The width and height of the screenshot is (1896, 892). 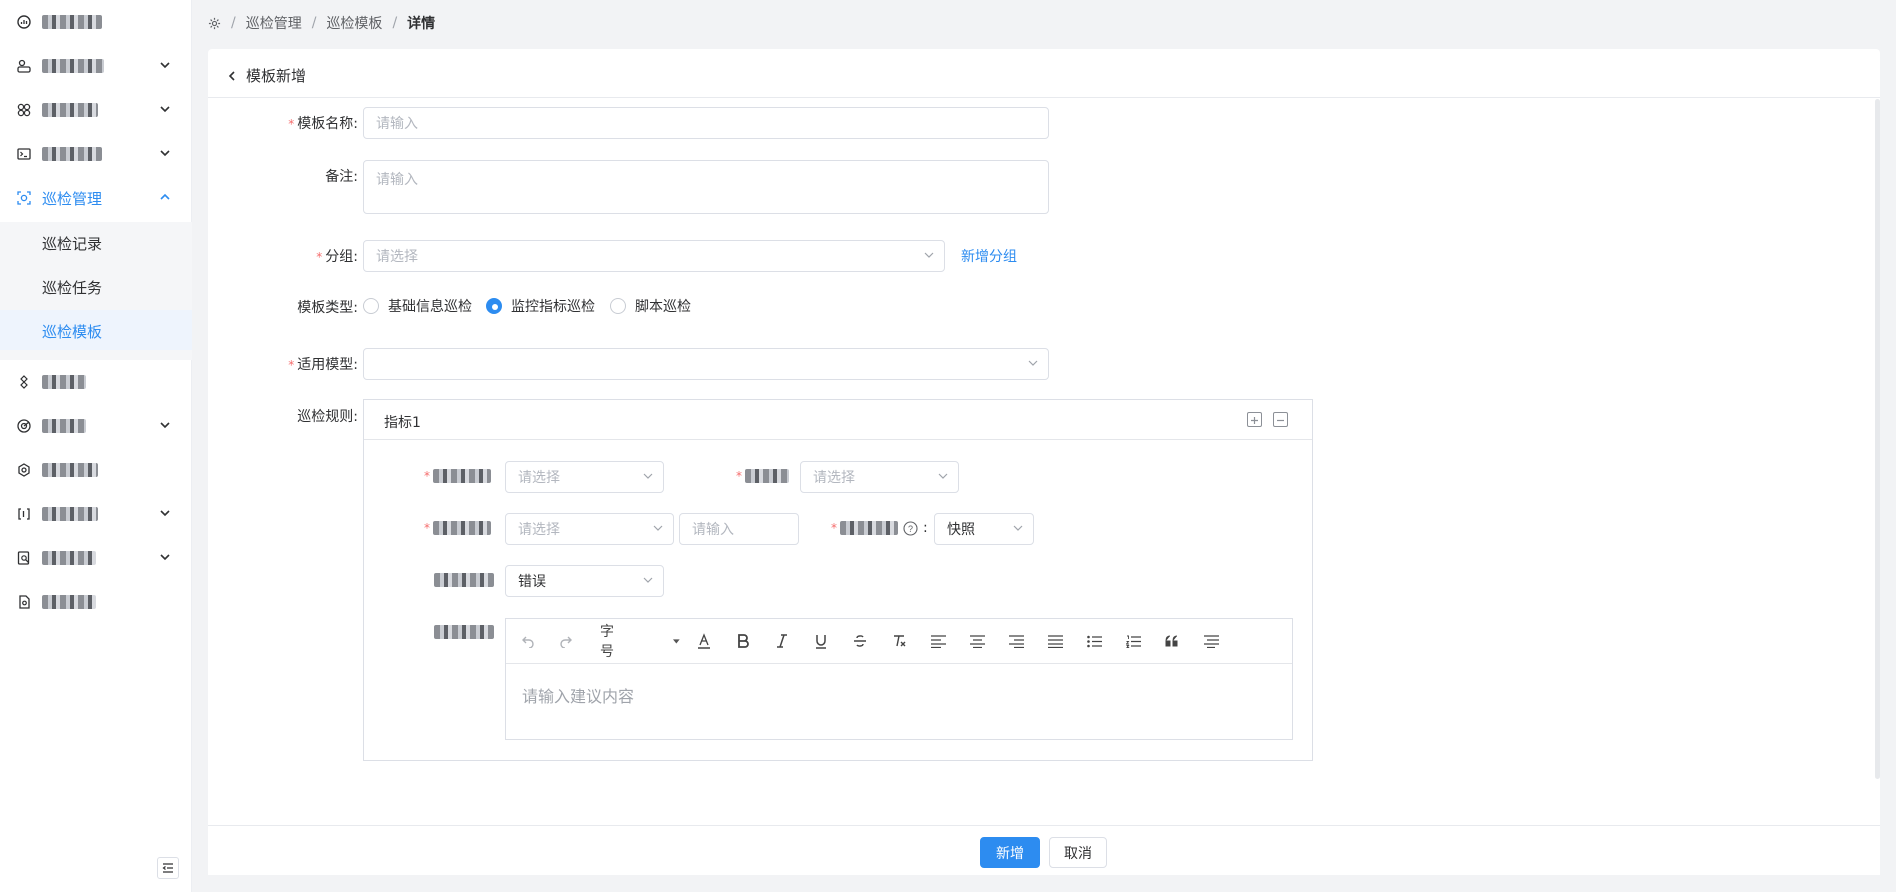 What do you see at coordinates (24, 514) in the screenshot?
I see `brackets-icon` at bounding box center [24, 514].